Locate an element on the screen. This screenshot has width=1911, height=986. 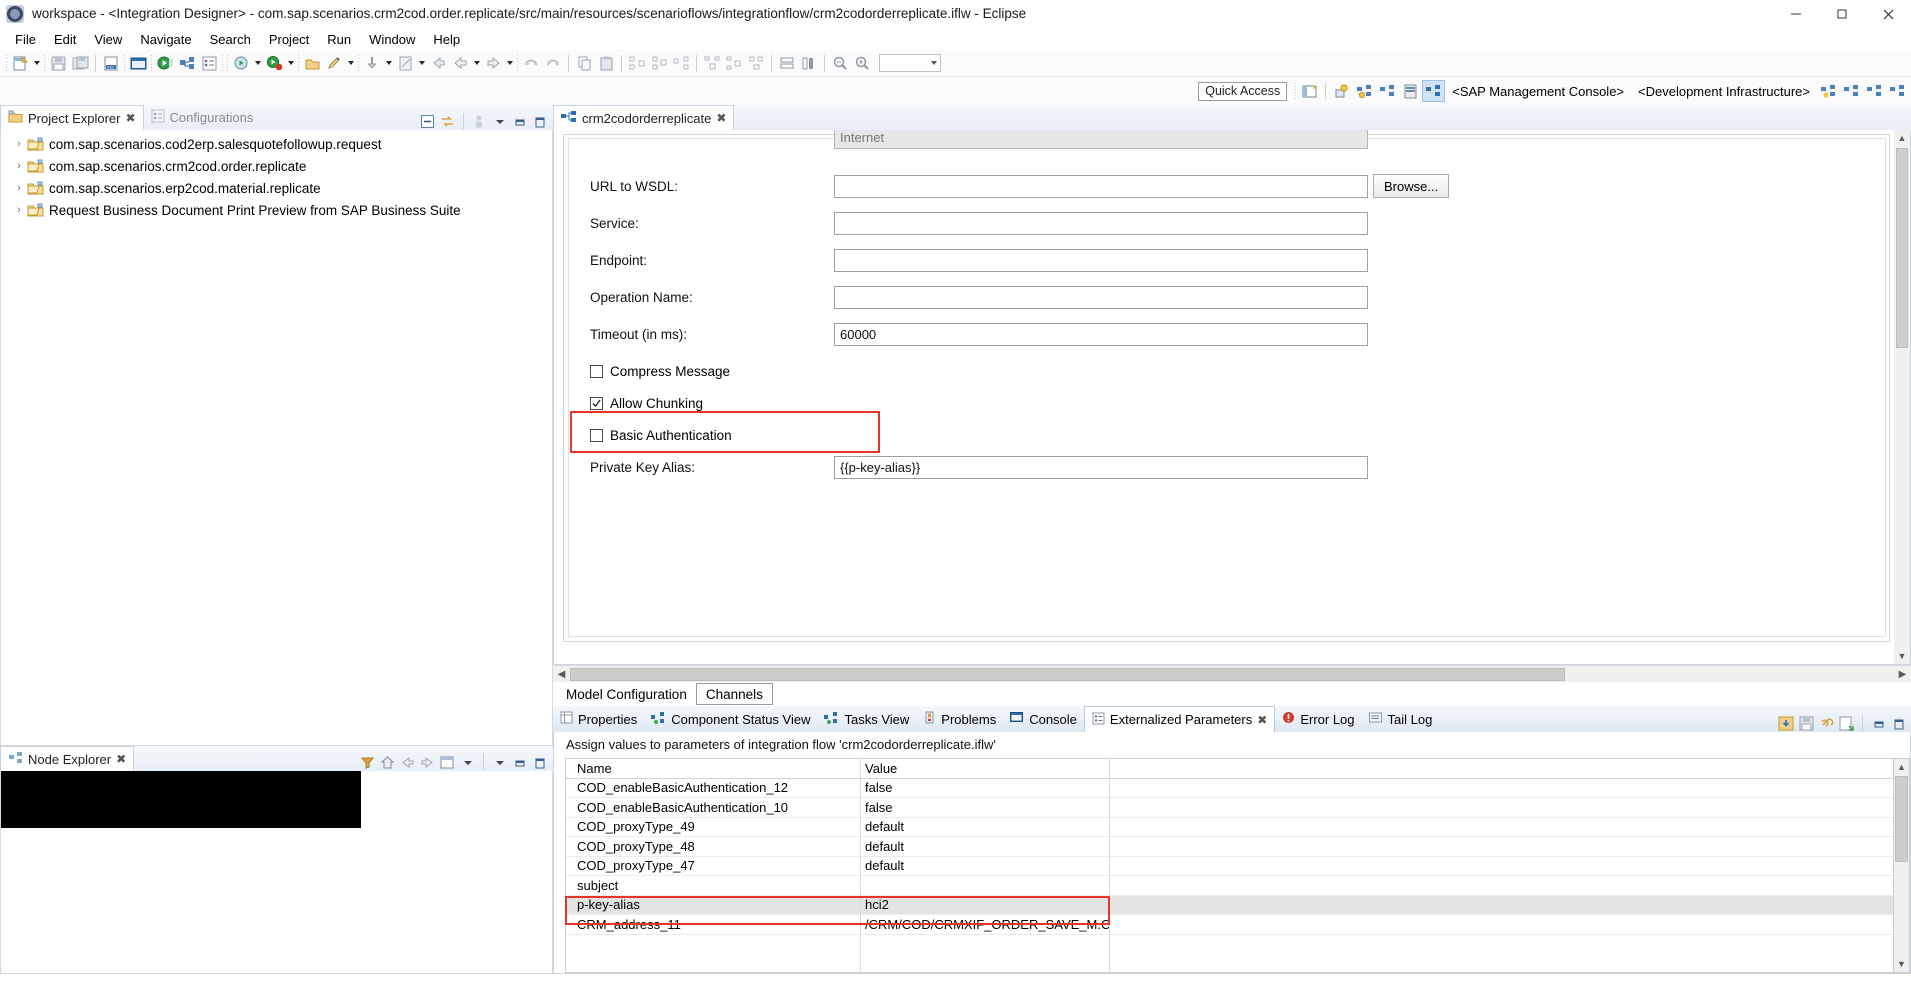
back-icon is located at coordinates (407, 762).